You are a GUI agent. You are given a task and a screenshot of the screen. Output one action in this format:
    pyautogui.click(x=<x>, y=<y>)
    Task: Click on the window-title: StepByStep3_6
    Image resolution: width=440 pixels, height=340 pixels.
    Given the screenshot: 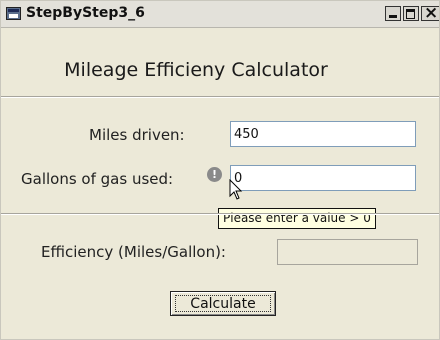 What is the action you would take?
    pyautogui.click(x=85, y=13)
    